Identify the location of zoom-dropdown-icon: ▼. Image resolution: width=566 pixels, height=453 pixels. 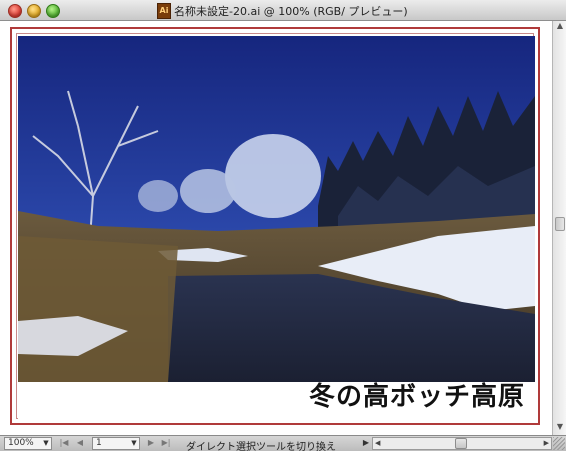
(46, 443).